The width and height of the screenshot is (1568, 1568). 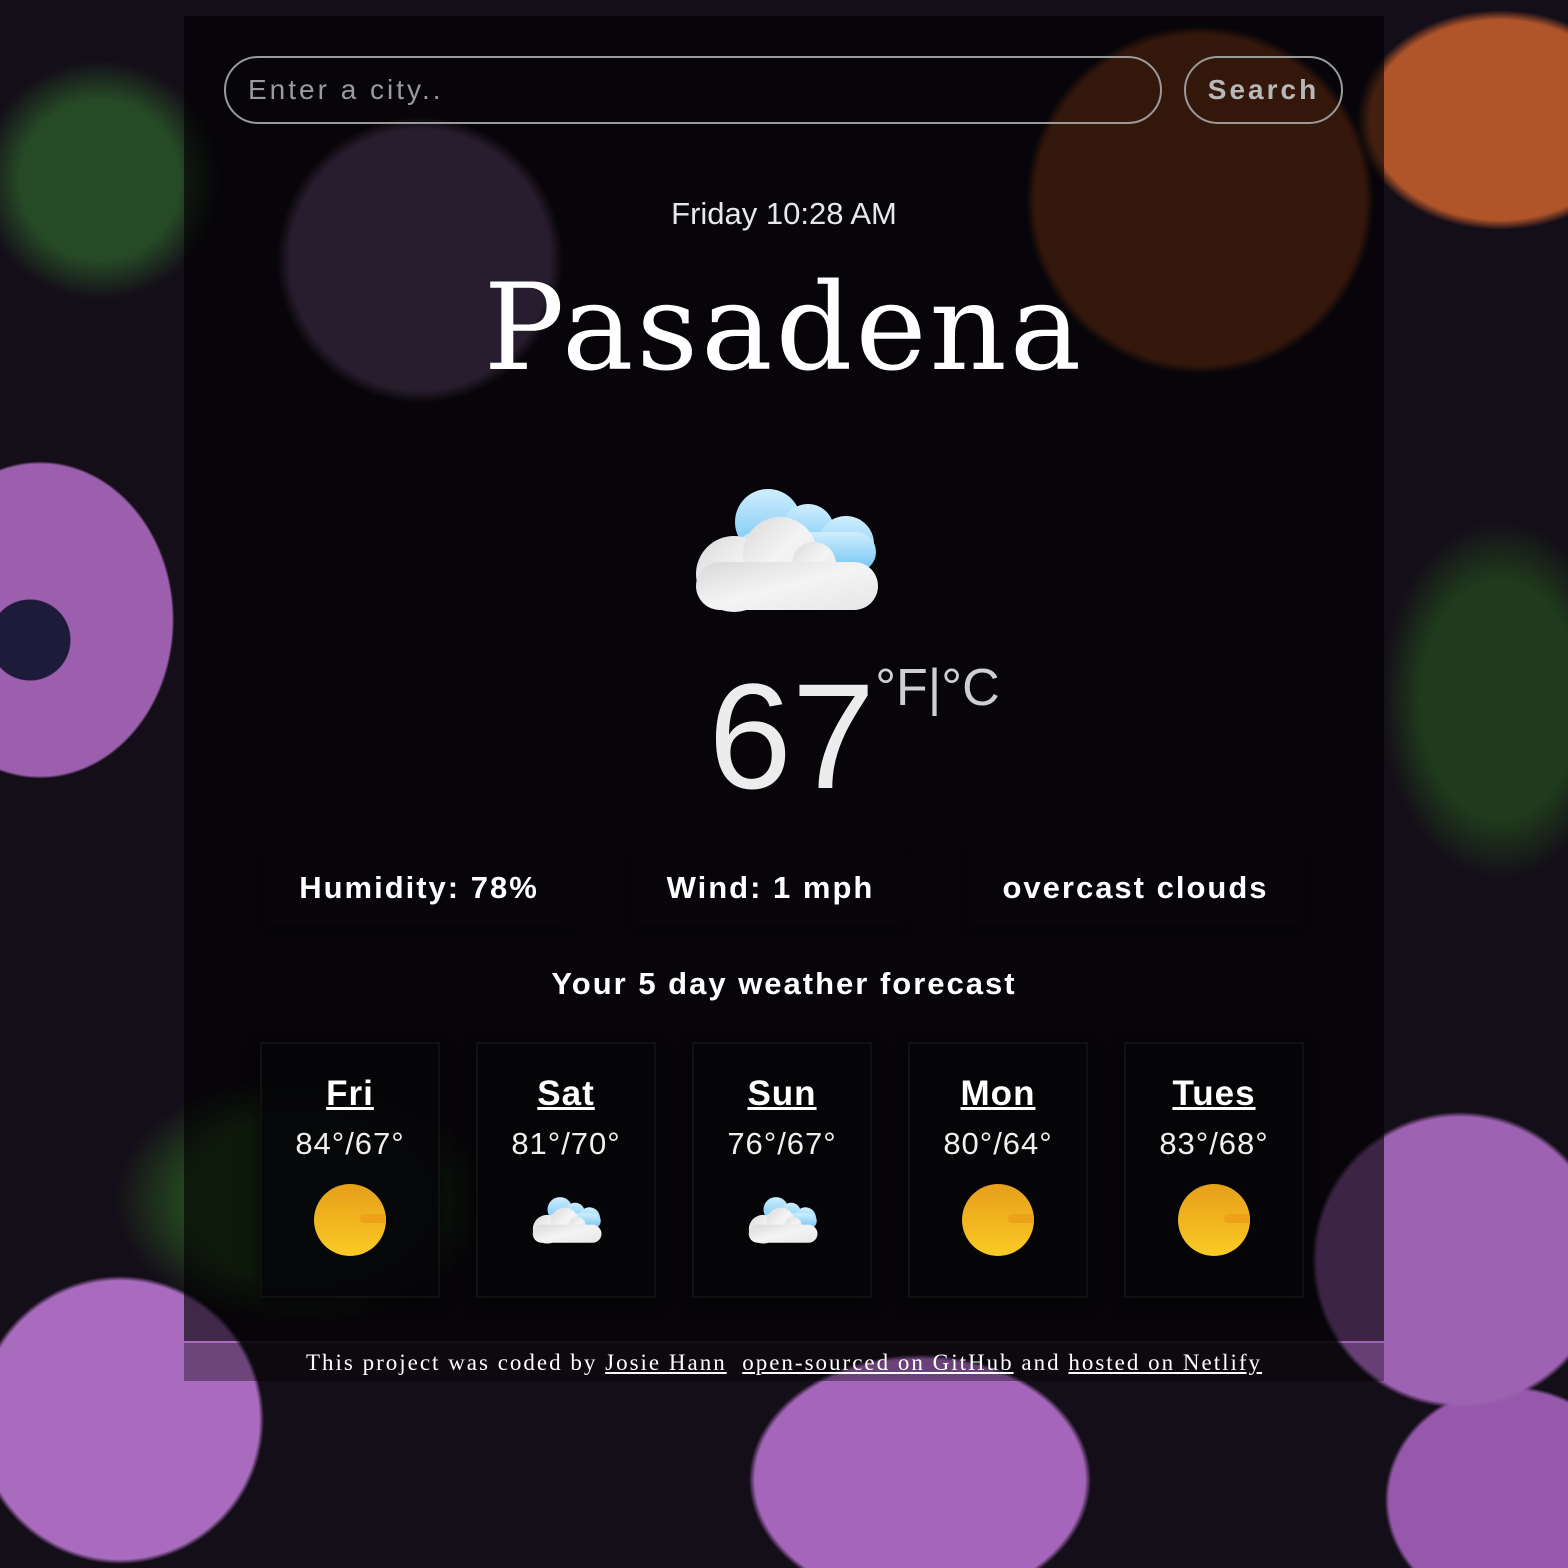 What do you see at coordinates (782, 1143) in the screenshot?
I see `forecast-day-temps: 76°/67°` at bounding box center [782, 1143].